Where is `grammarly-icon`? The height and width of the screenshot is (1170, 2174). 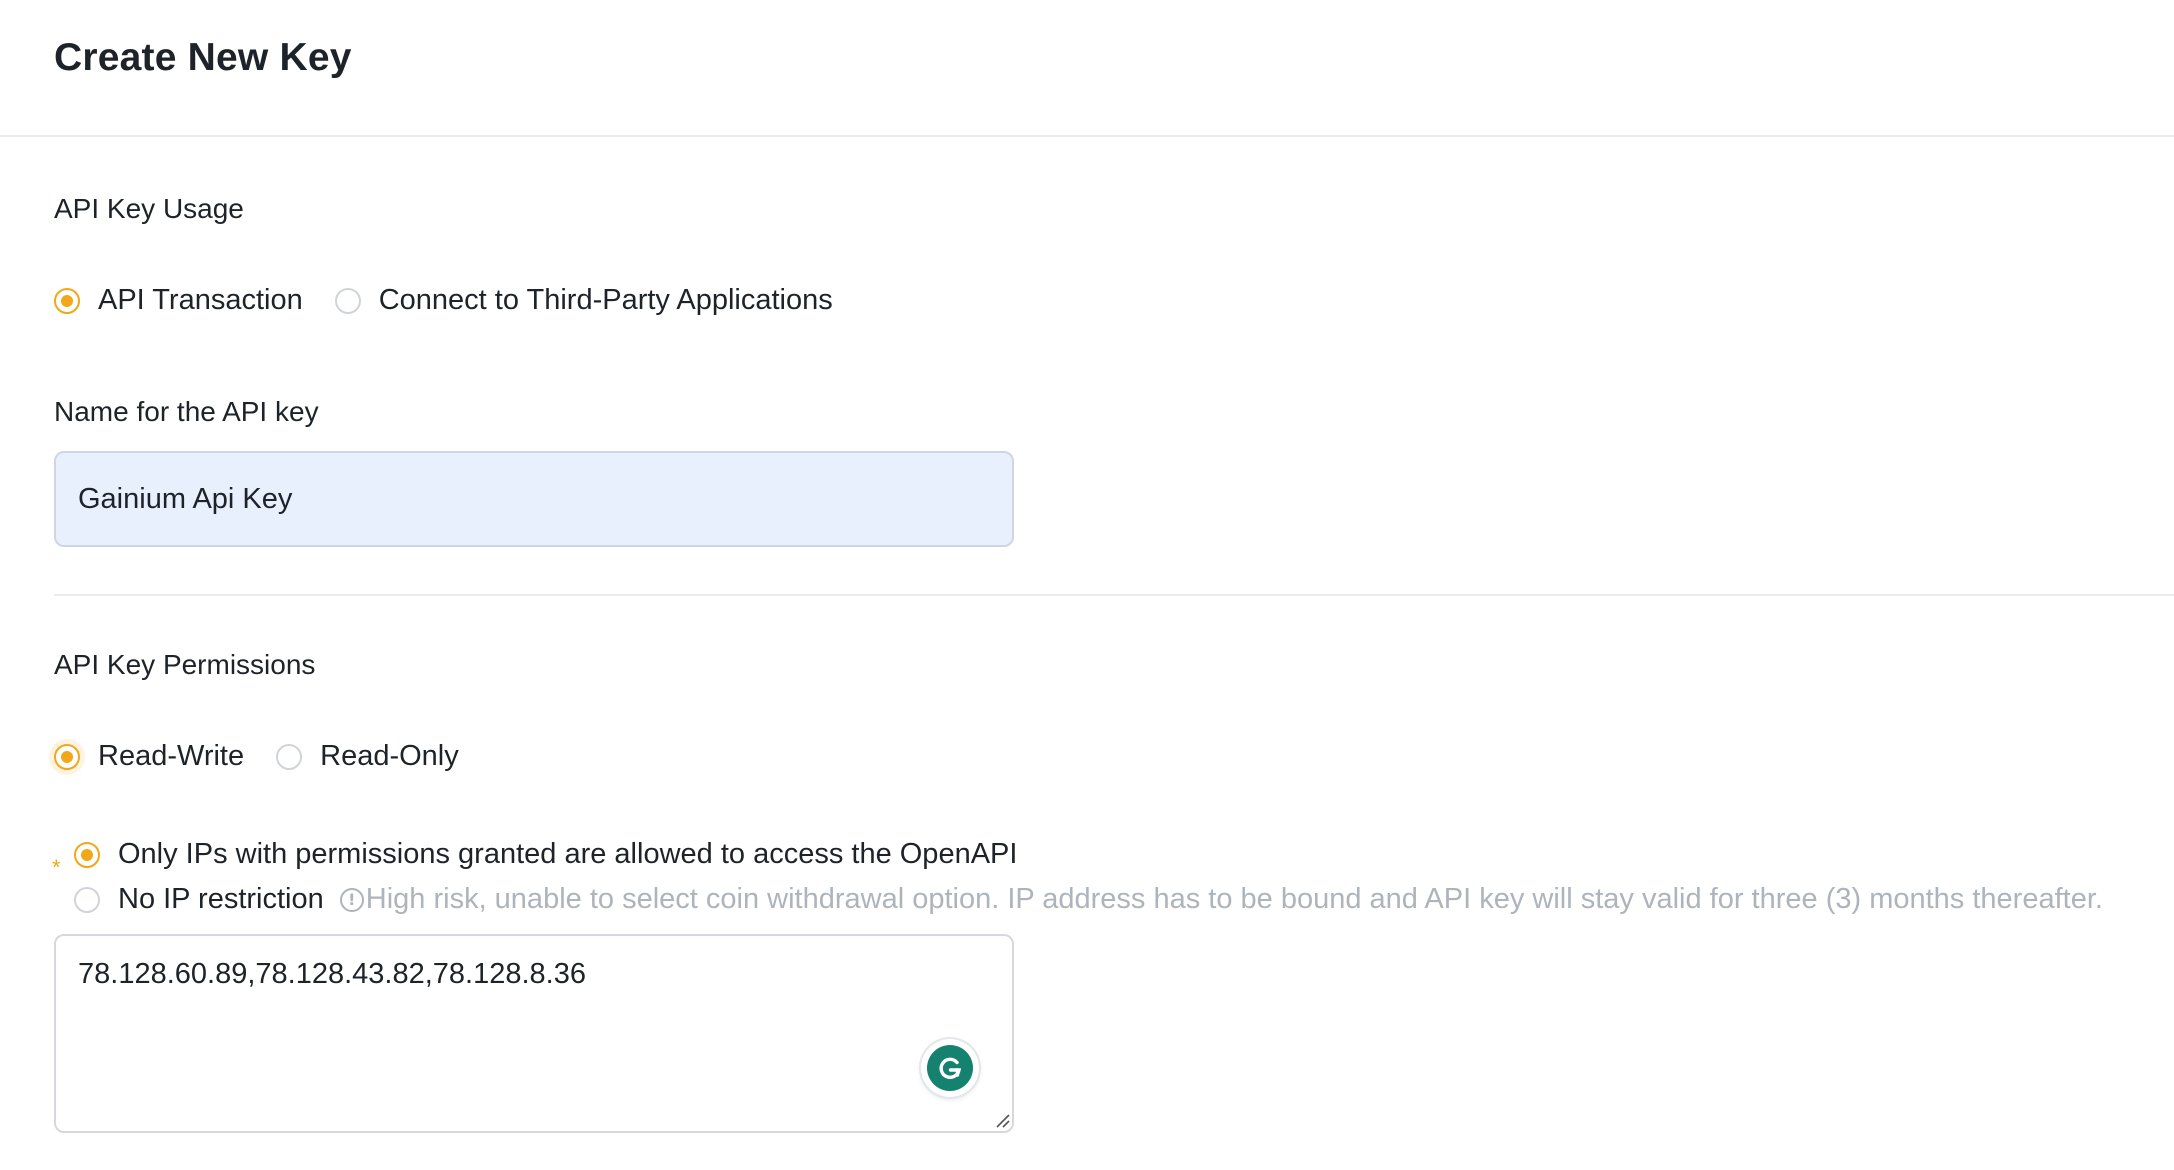
grammarly-icon is located at coordinates (950, 1068).